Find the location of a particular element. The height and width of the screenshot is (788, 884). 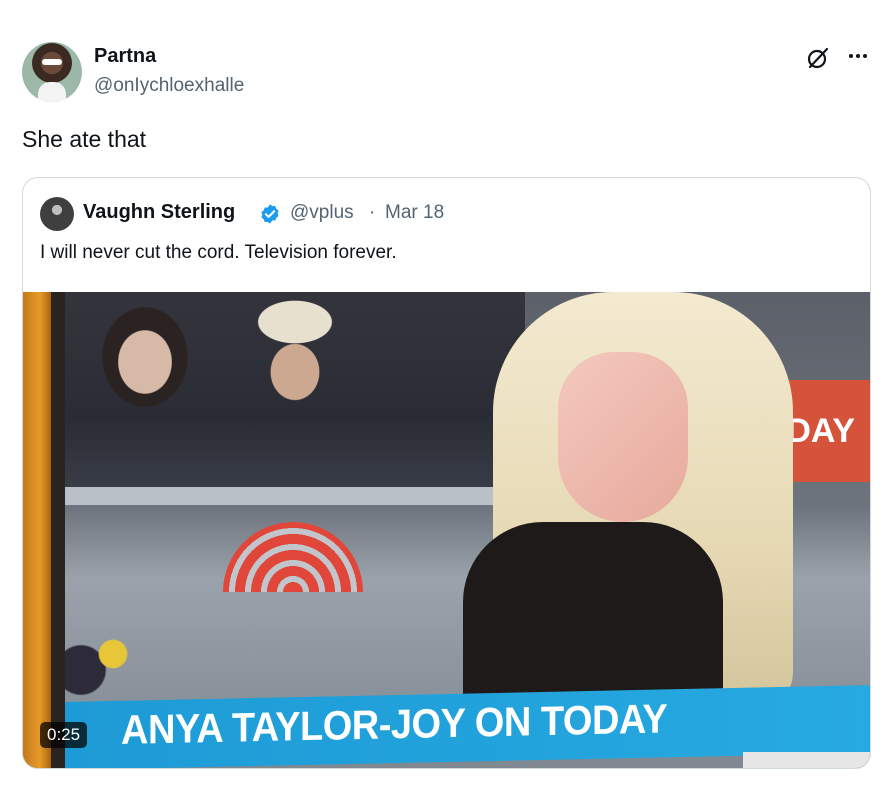

video-duration-badge: 0:25 is located at coordinates (64, 735).